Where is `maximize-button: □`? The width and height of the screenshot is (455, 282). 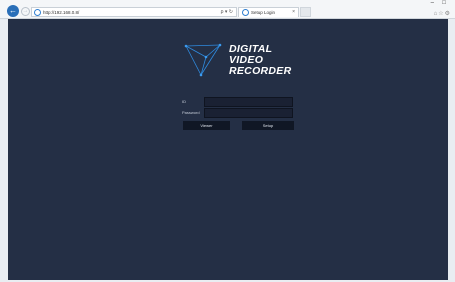
maximize-button: □ is located at coordinates (444, 3).